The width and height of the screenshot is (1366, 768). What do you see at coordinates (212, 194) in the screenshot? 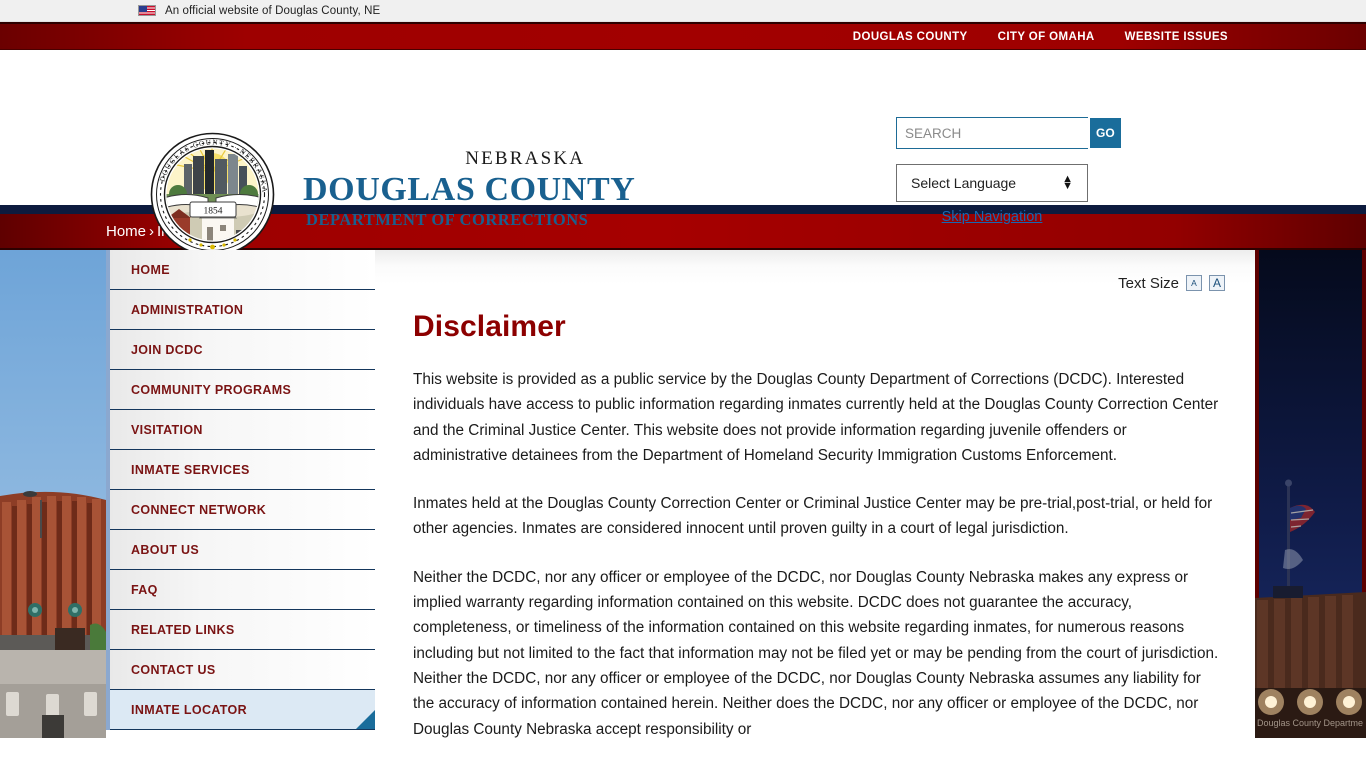
I see `douglas-county-seal-icon: 1854 DOUGLAS COUNTY · NEBRASKA` at bounding box center [212, 194].